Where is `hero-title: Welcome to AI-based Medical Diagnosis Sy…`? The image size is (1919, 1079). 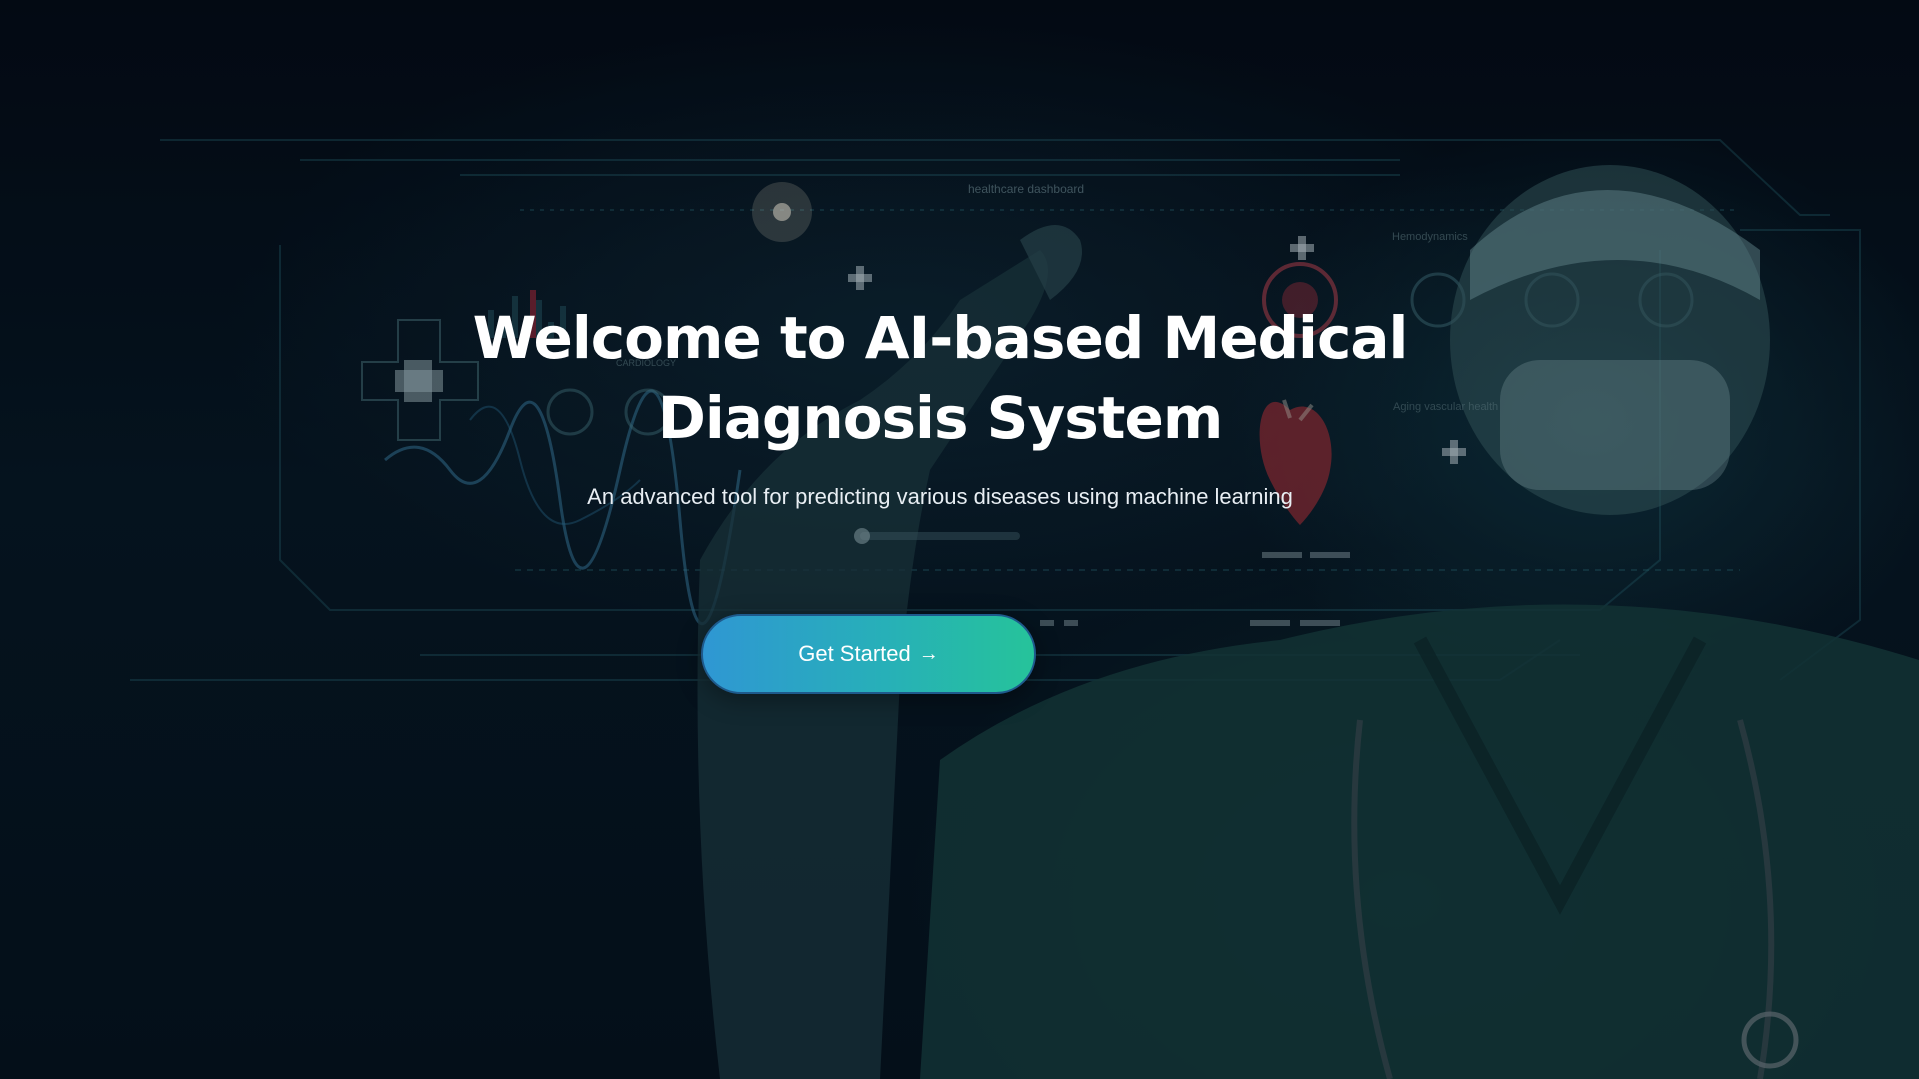 hero-title: Welcome to AI-based Medical Diagnosis Sy… is located at coordinates (940, 378).